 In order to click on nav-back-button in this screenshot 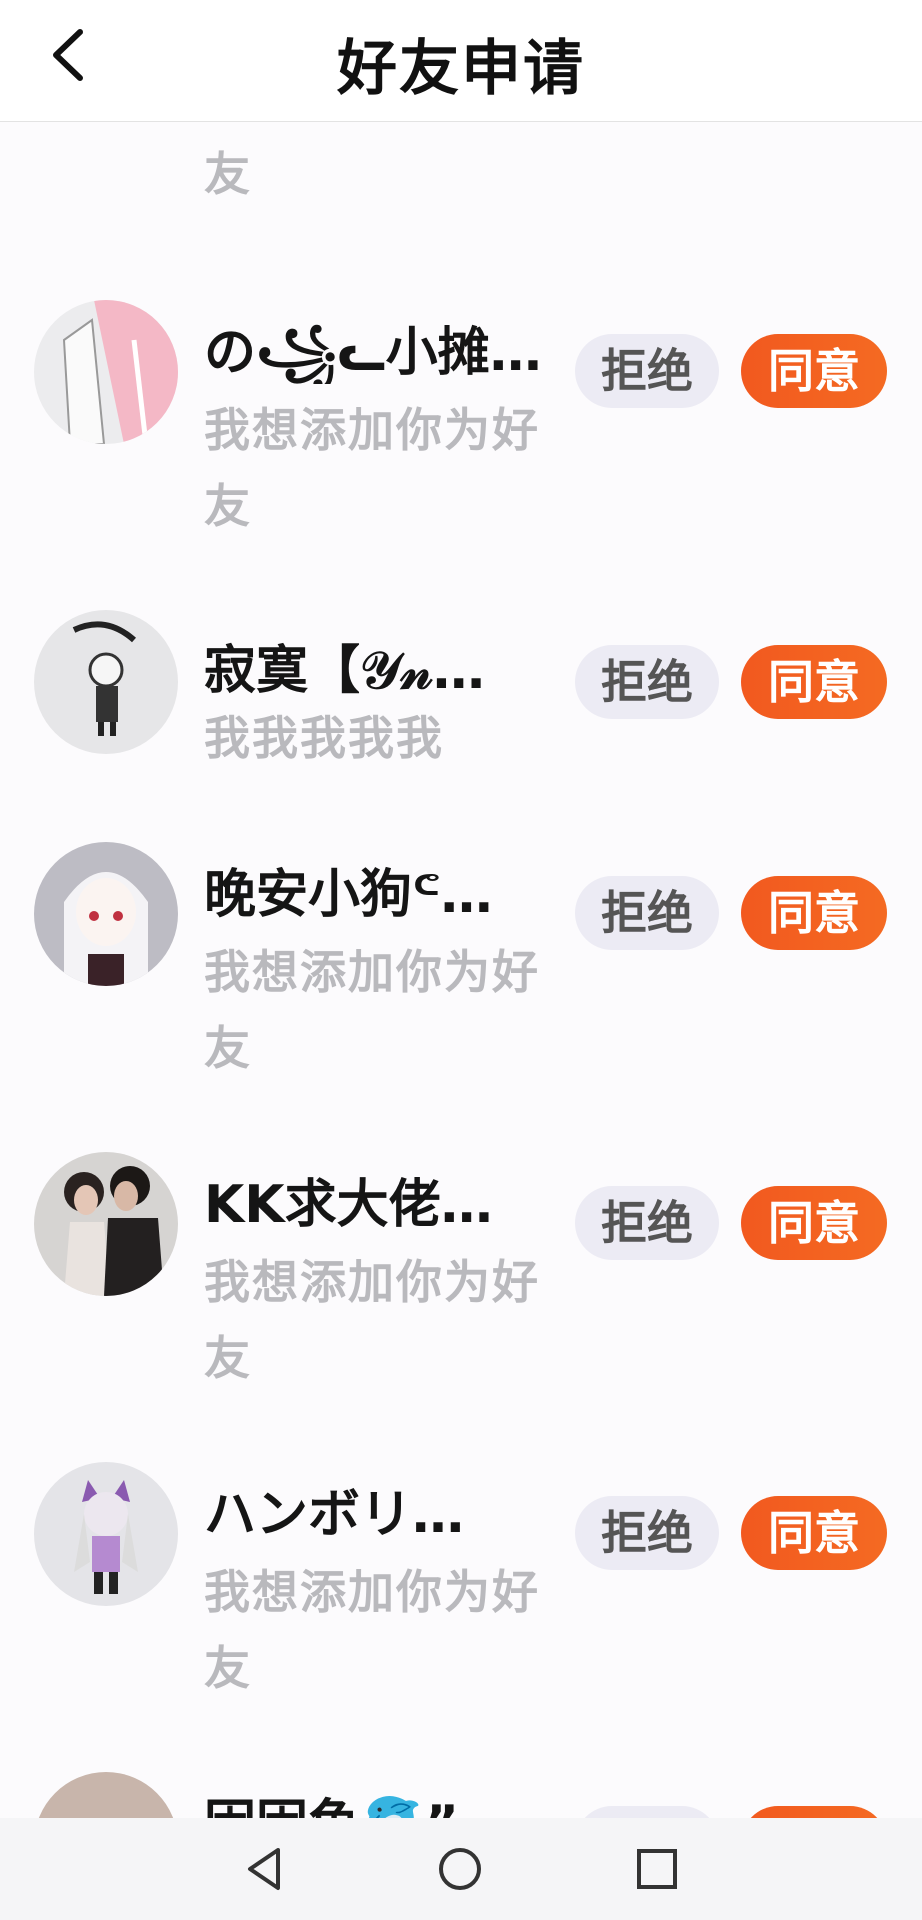, I will do `click(265, 1871)`.